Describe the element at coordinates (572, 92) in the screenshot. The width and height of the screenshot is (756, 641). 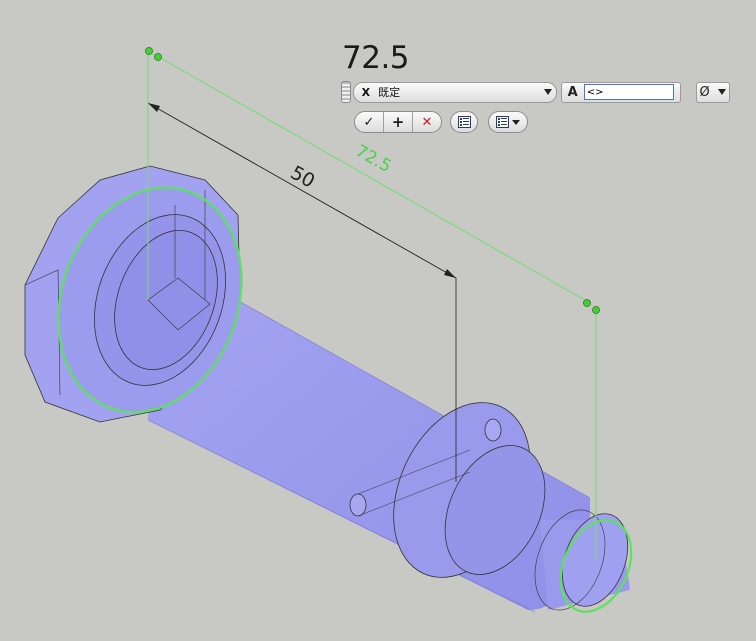
I see `text-field-label: A` at that location.